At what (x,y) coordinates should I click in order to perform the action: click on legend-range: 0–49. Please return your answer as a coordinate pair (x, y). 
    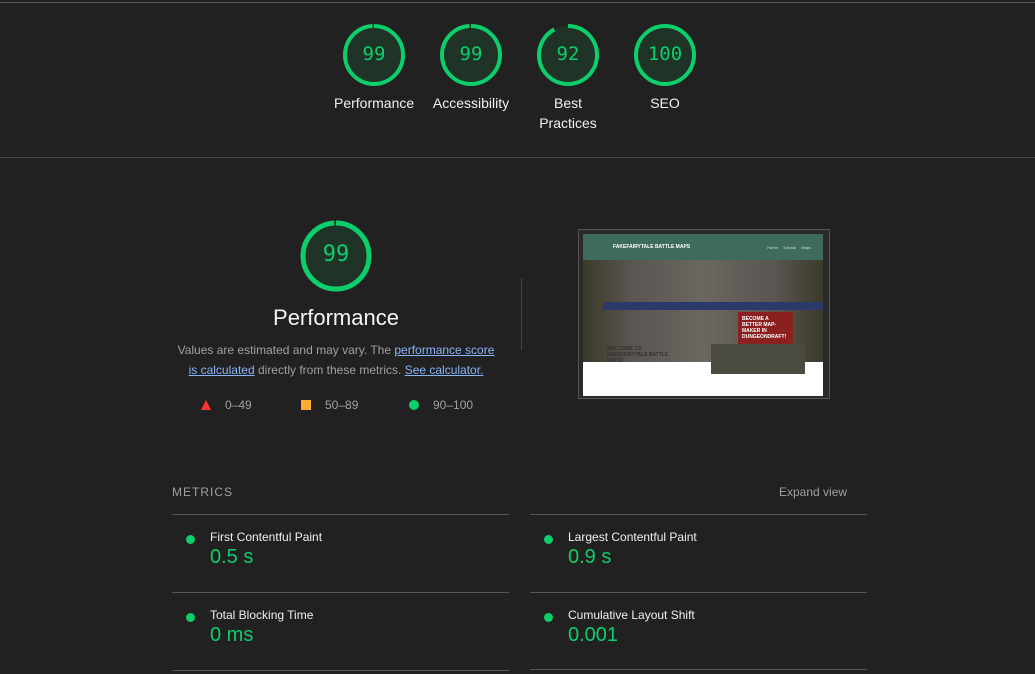
    Looking at the image, I should click on (238, 405).